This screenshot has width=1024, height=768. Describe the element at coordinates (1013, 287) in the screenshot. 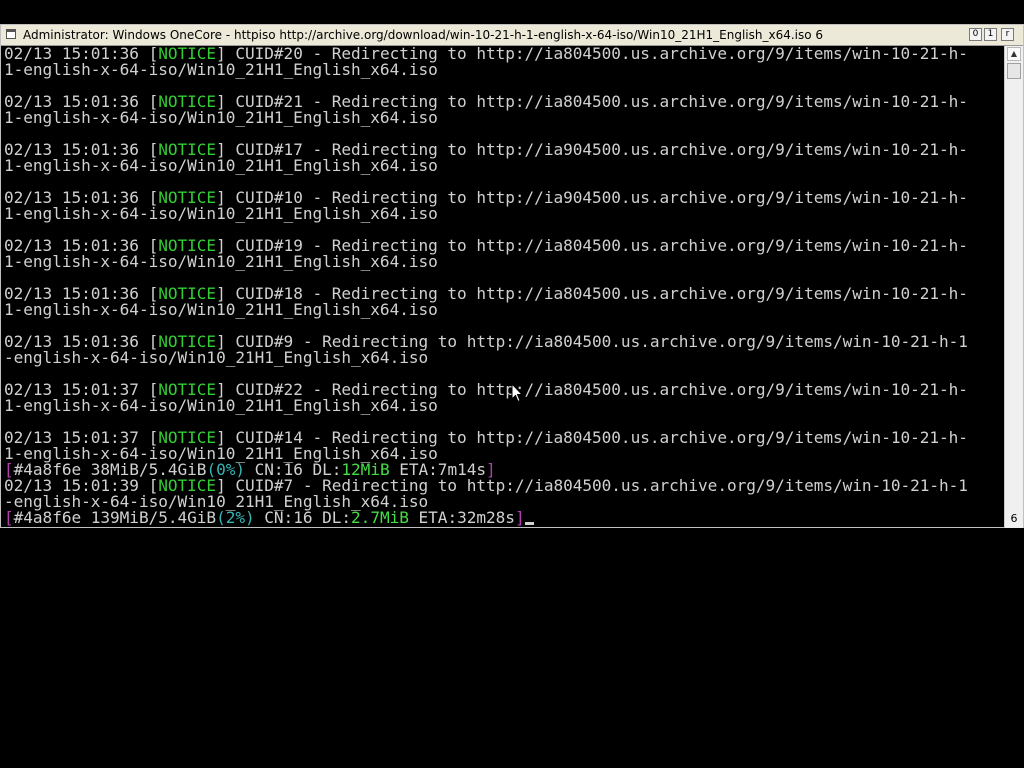

I see `vertical-scrollbar: ▲ 6` at that location.